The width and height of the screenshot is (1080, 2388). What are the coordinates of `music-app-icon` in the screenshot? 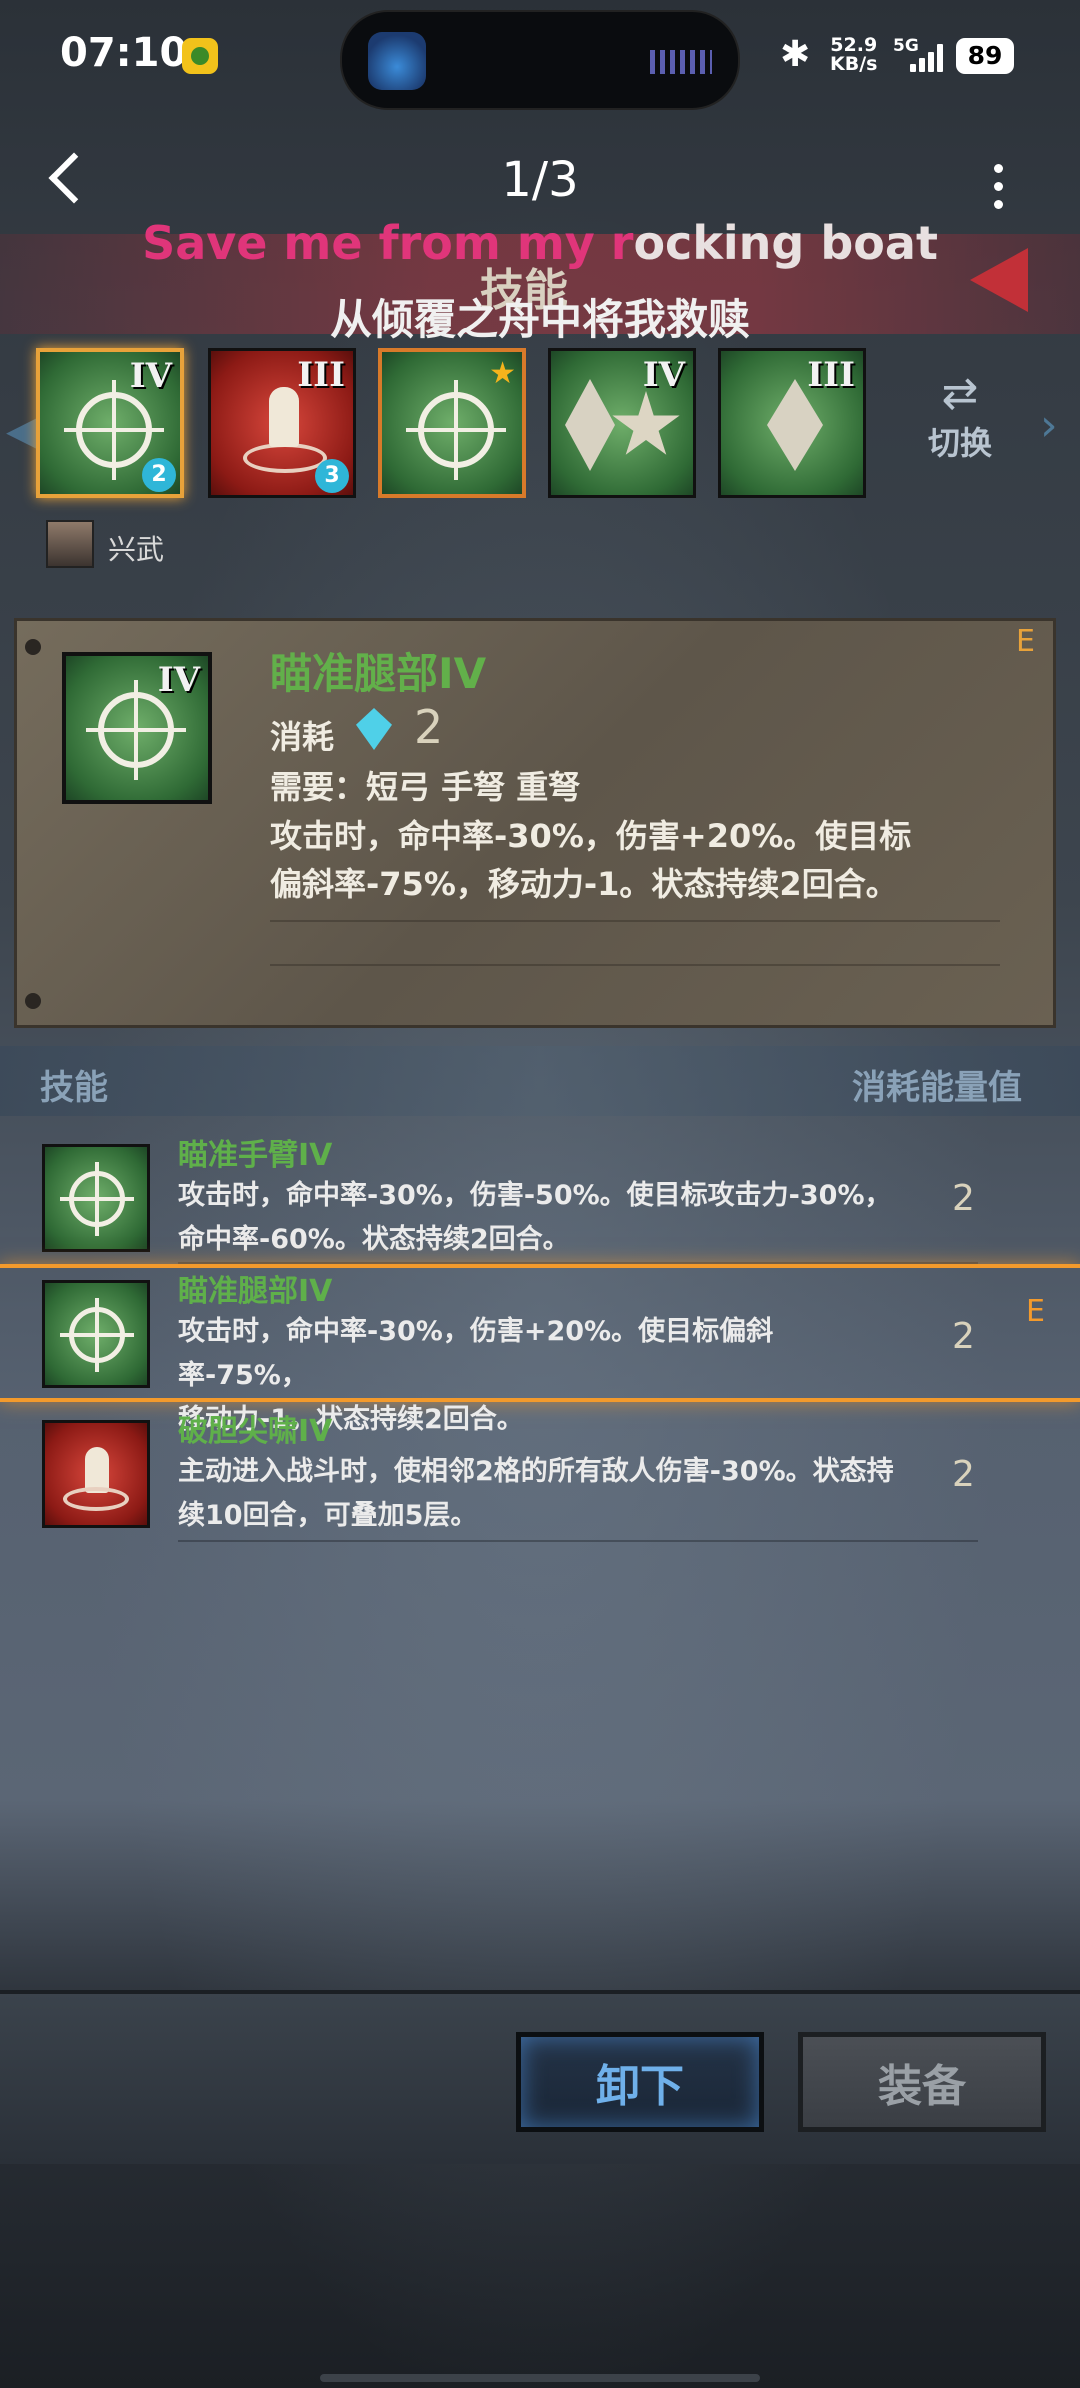 It's located at (397, 61).